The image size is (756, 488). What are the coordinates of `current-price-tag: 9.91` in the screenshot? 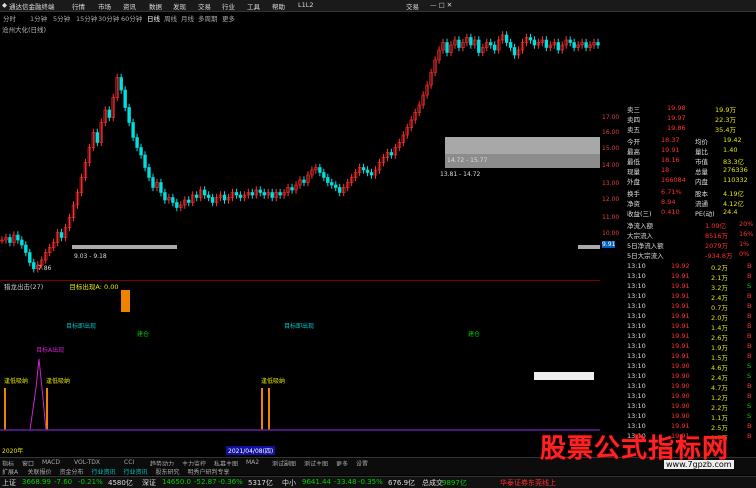 It's located at (609, 244).